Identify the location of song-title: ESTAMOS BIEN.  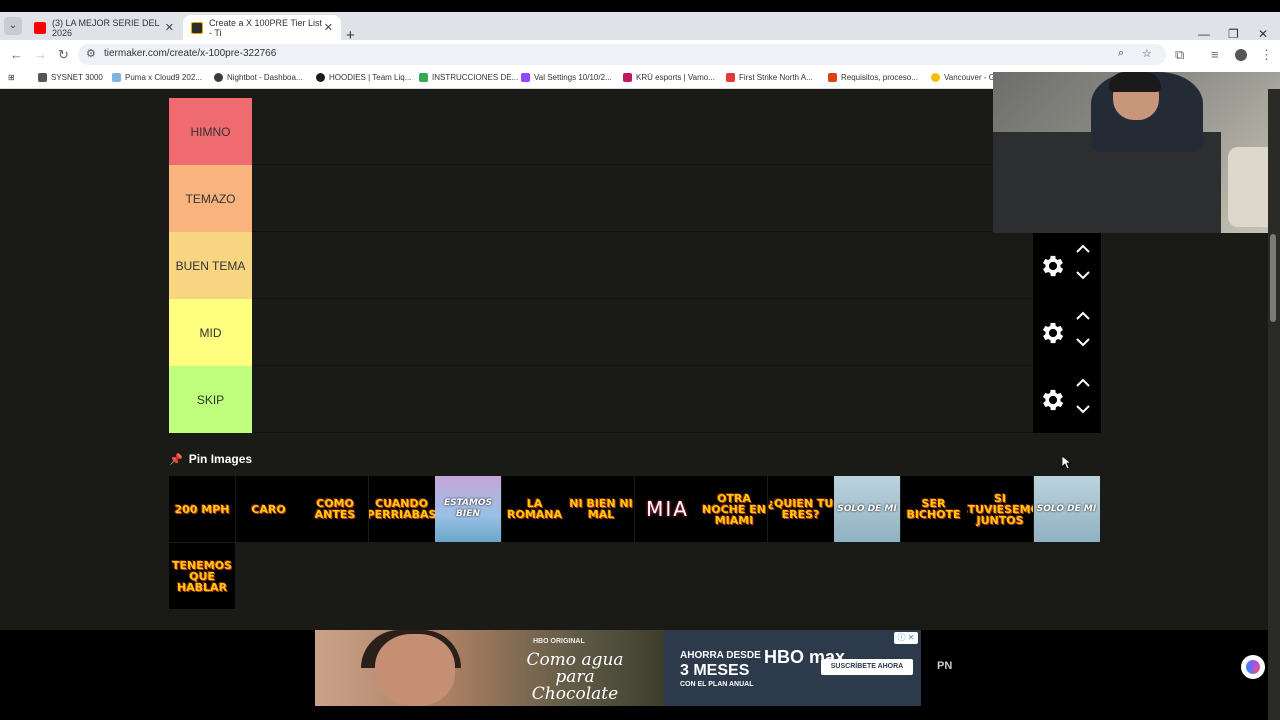
(468, 508).